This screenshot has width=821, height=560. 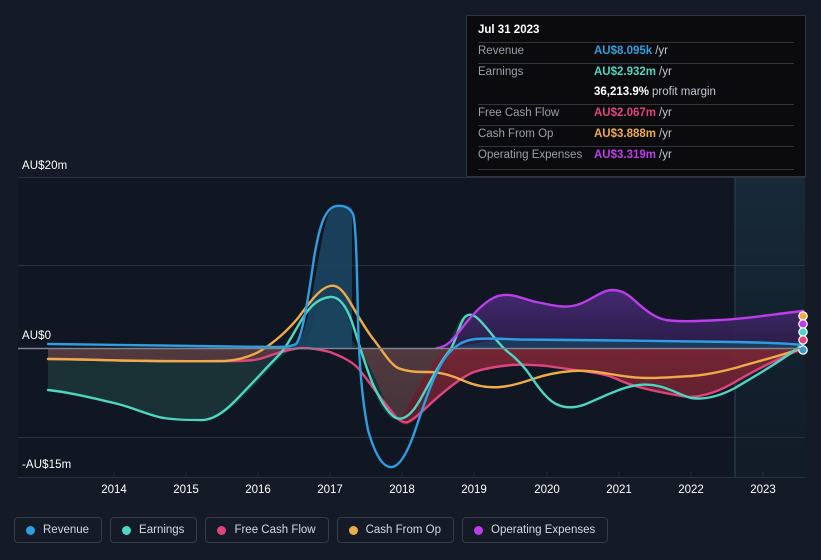 I want to click on x-axis-label-2021: 2021, so click(x=619, y=490).